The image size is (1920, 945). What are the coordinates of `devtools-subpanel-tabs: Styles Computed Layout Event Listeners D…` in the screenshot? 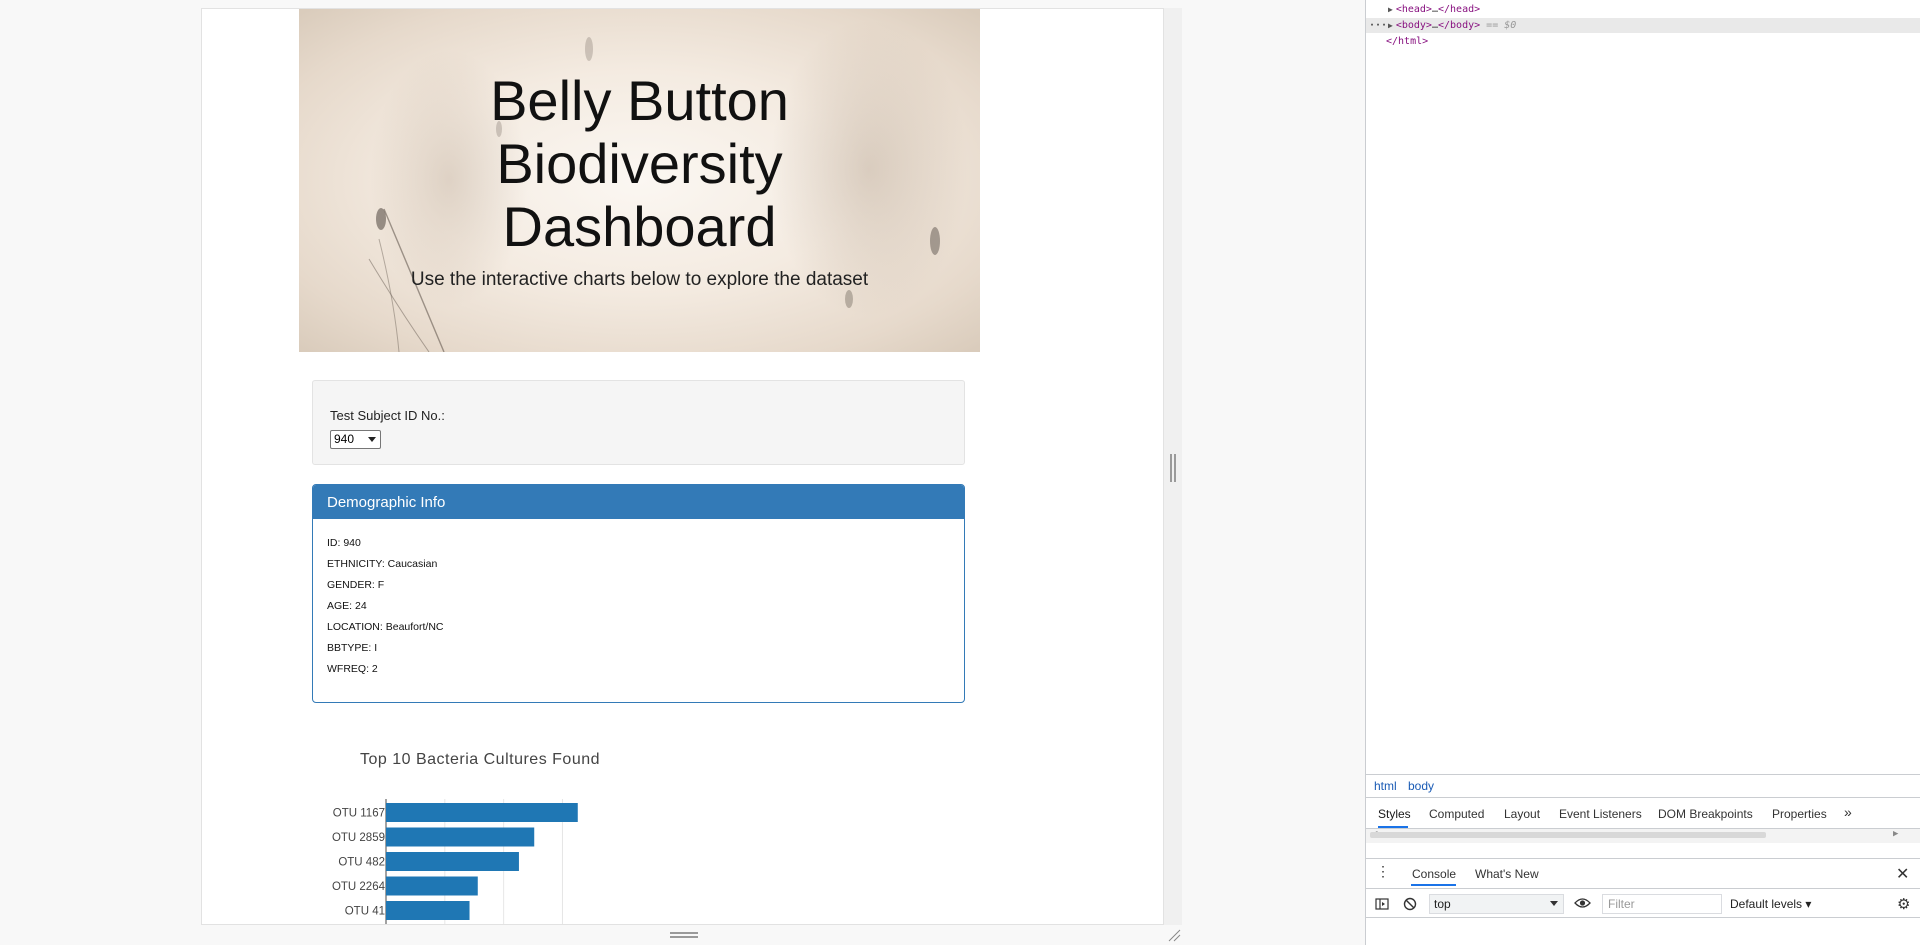 It's located at (1643, 813).